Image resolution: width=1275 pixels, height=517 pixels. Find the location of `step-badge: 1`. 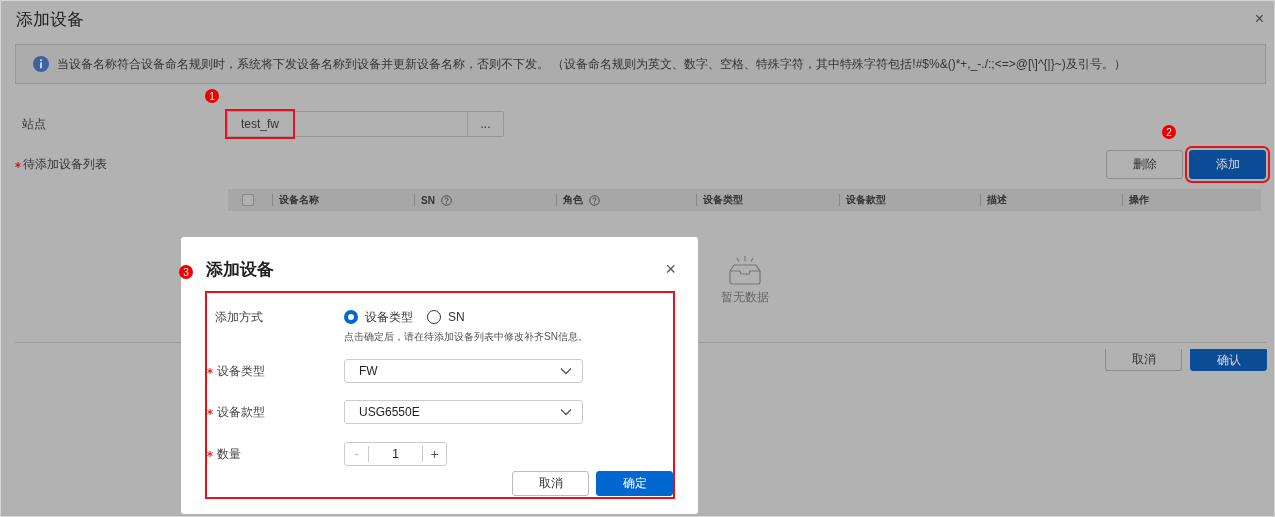

step-badge: 1 is located at coordinates (212, 96).